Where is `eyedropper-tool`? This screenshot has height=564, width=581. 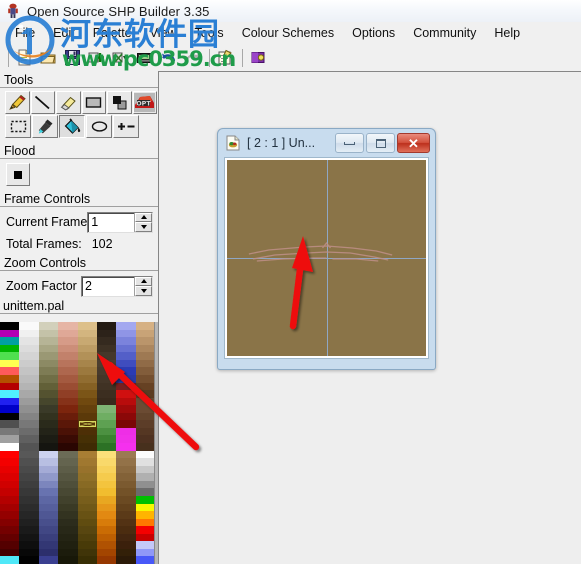 eyedropper-tool is located at coordinates (45, 126).